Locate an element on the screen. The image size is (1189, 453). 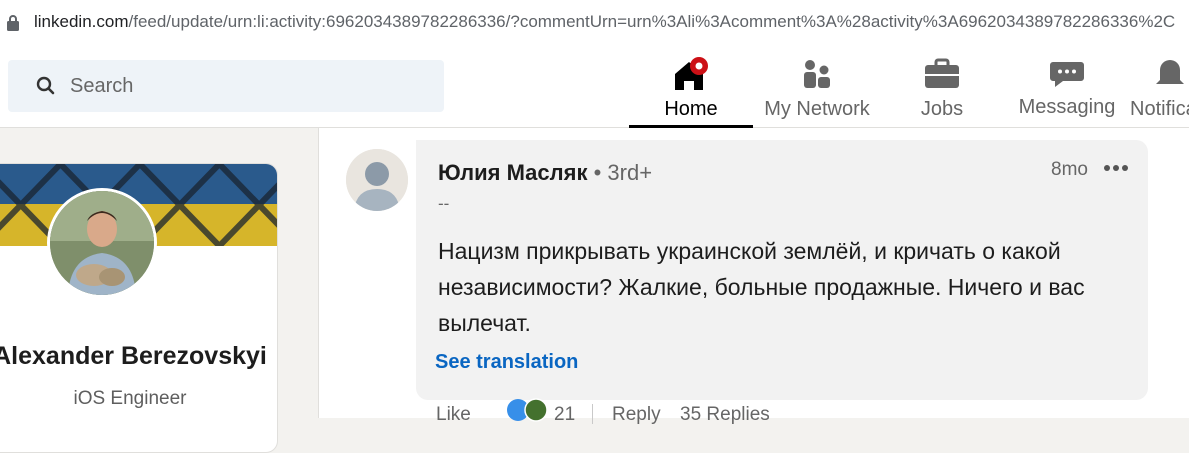
message-icon is located at coordinates (1067, 74).